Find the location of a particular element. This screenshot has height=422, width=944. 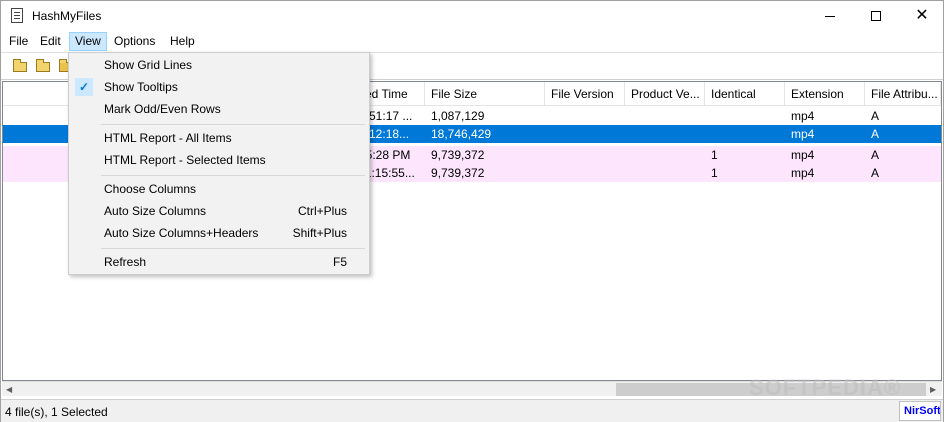

menu-item-auto-size-columns-headers: Auto Size Columns+Headers Shift+Plus is located at coordinates (219, 233).